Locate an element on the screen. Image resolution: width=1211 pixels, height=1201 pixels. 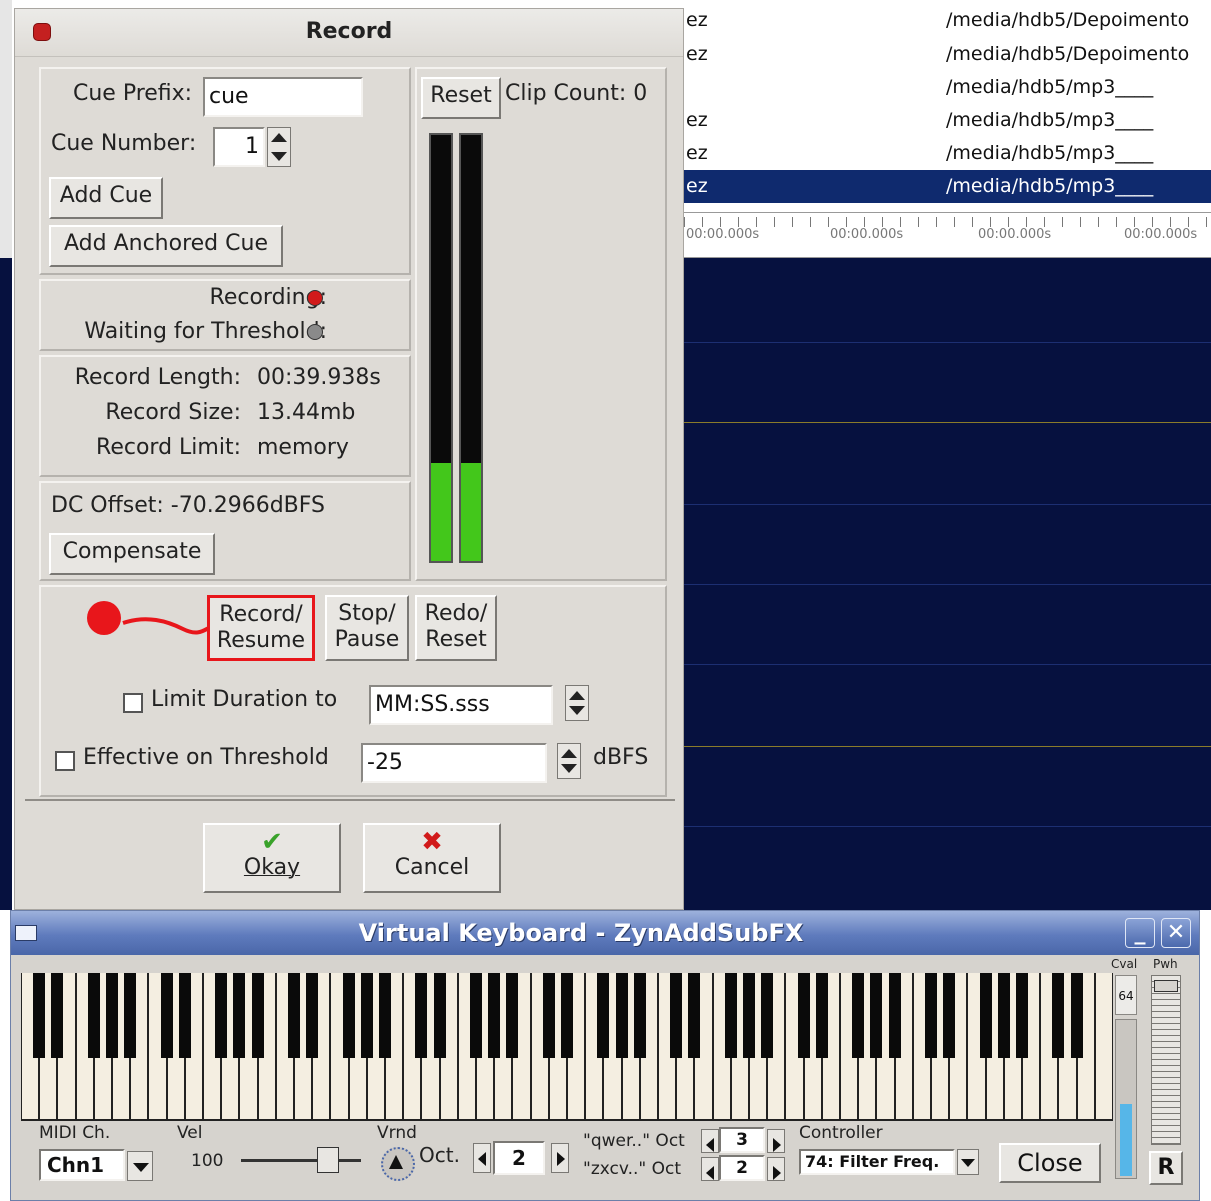
cue-number-spinner is located at coordinates (279, 147).